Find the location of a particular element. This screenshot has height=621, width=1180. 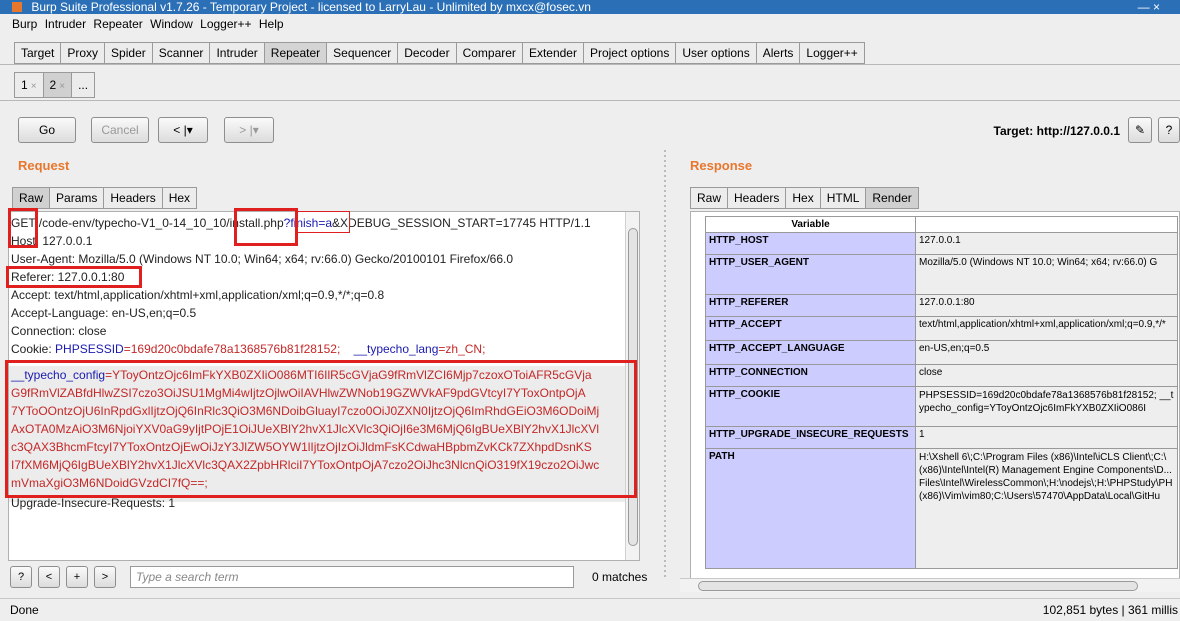

variable-name: HTTP_REFERER is located at coordinates (810, 305).